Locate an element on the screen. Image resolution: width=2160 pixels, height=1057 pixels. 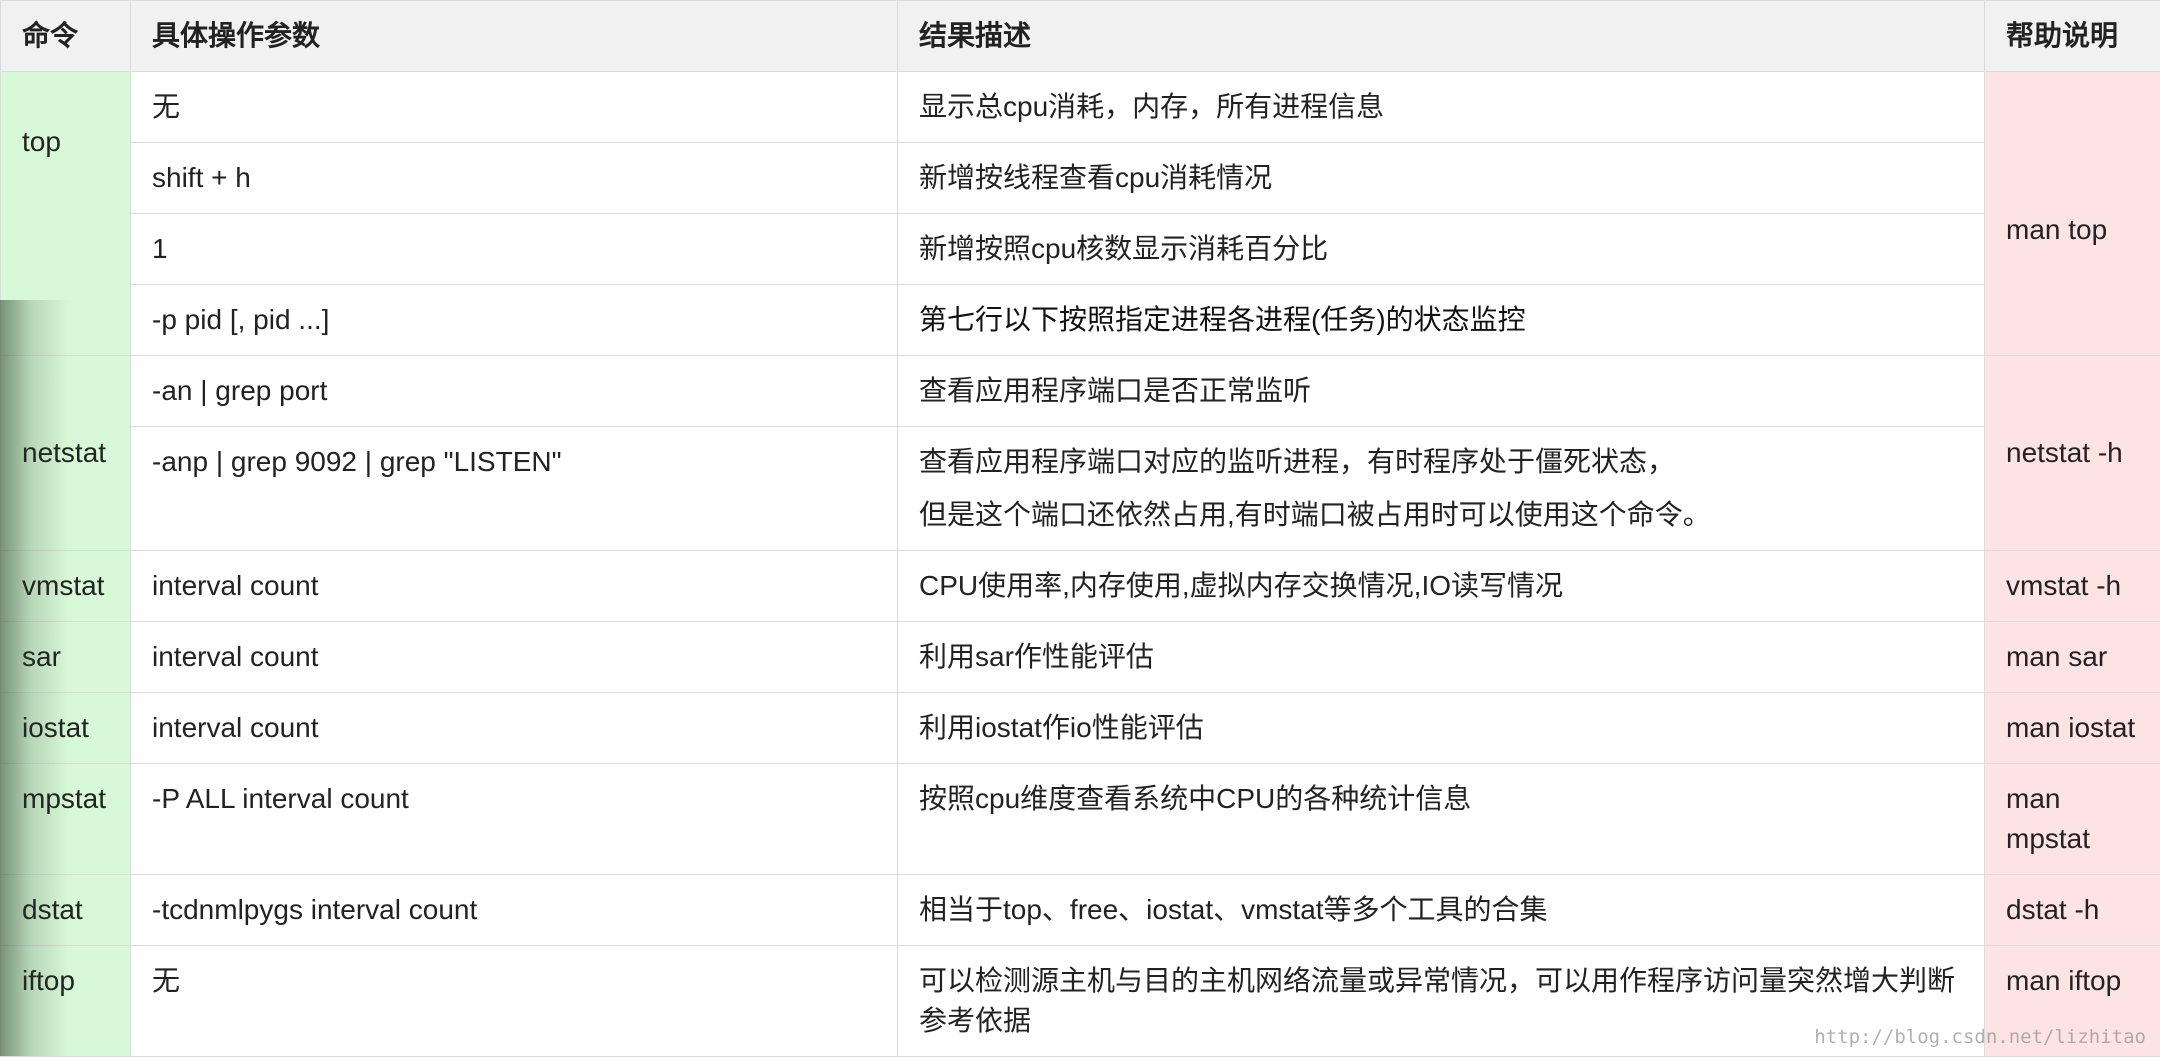
params-cell: -p pid [, pid ...] is located at coordinates (514, 320).